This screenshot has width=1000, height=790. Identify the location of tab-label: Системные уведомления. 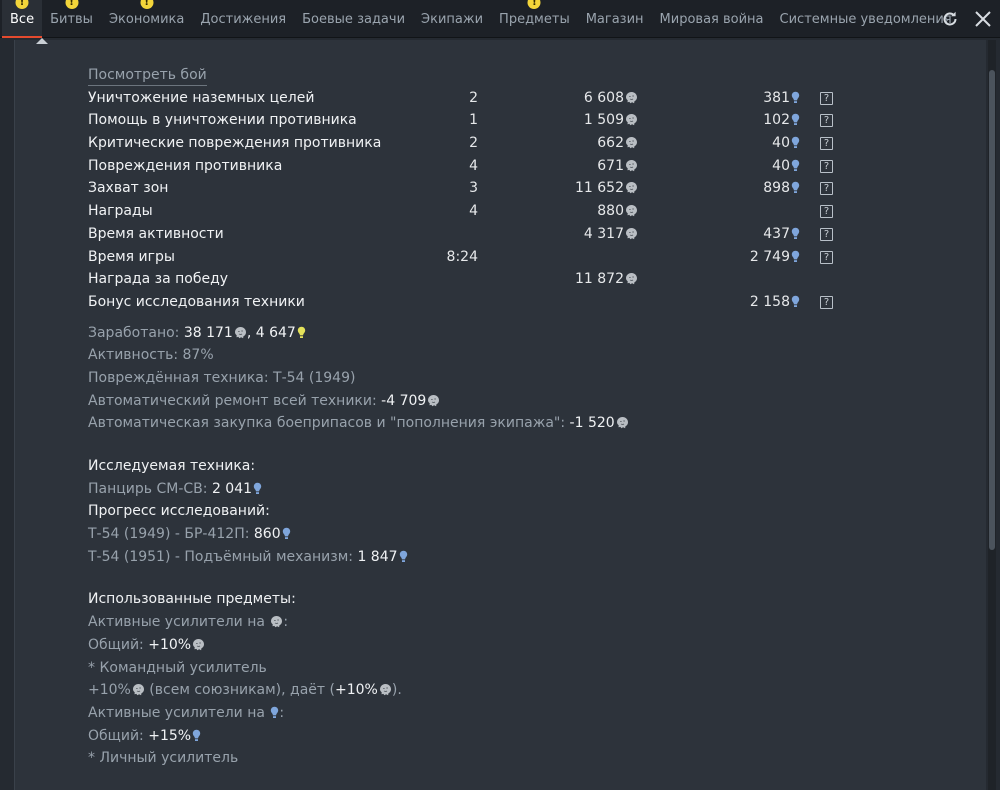
(865, 19).